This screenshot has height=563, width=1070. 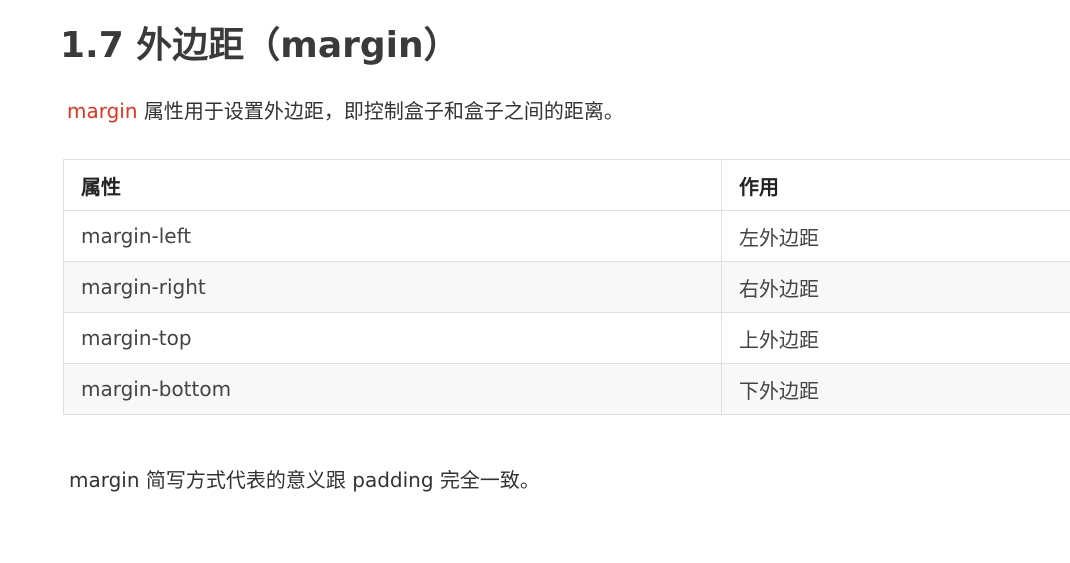 What do you see at coordinates (895, 338) in the screenshot?
I see `effect-cell: 上外边距` at bounding box center [895, 338].